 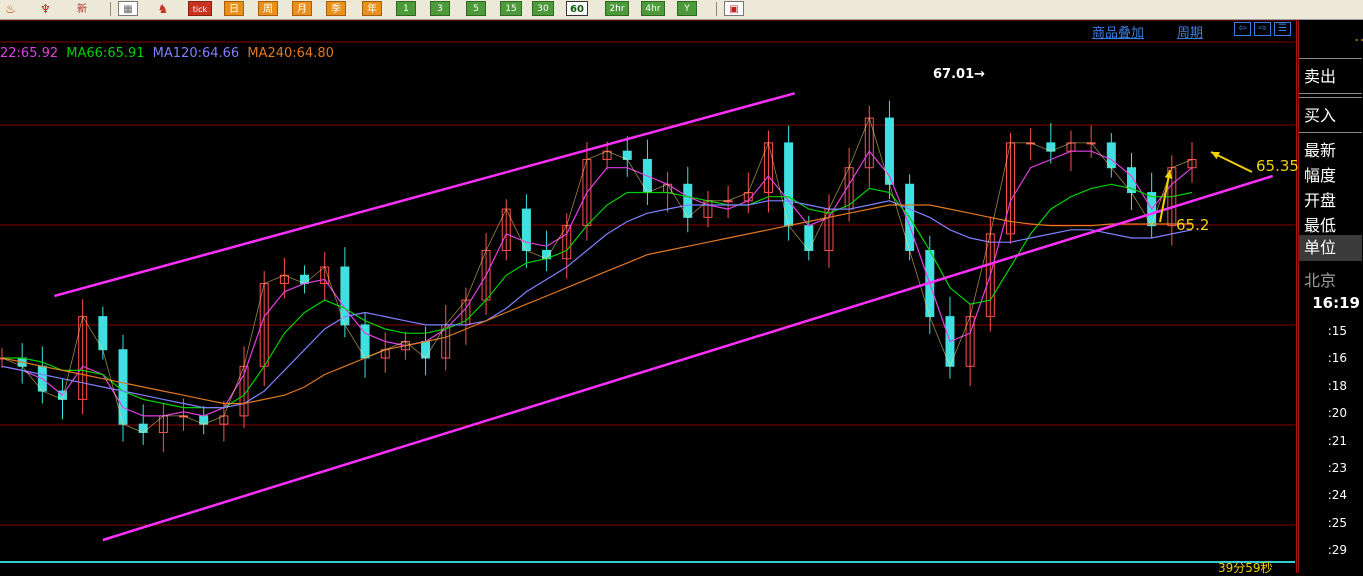 I want to click on time-row: :25, so click(x=1337, y=522).